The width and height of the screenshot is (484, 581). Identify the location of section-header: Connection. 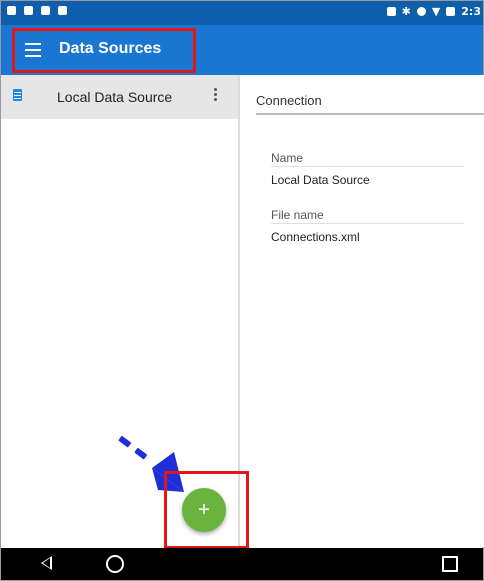
(289, 100).